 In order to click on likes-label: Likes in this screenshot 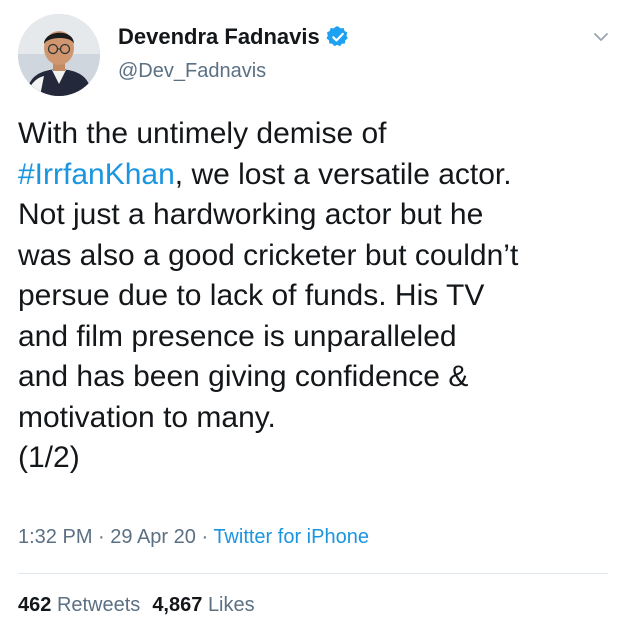, I will do `click(231, 605)`.